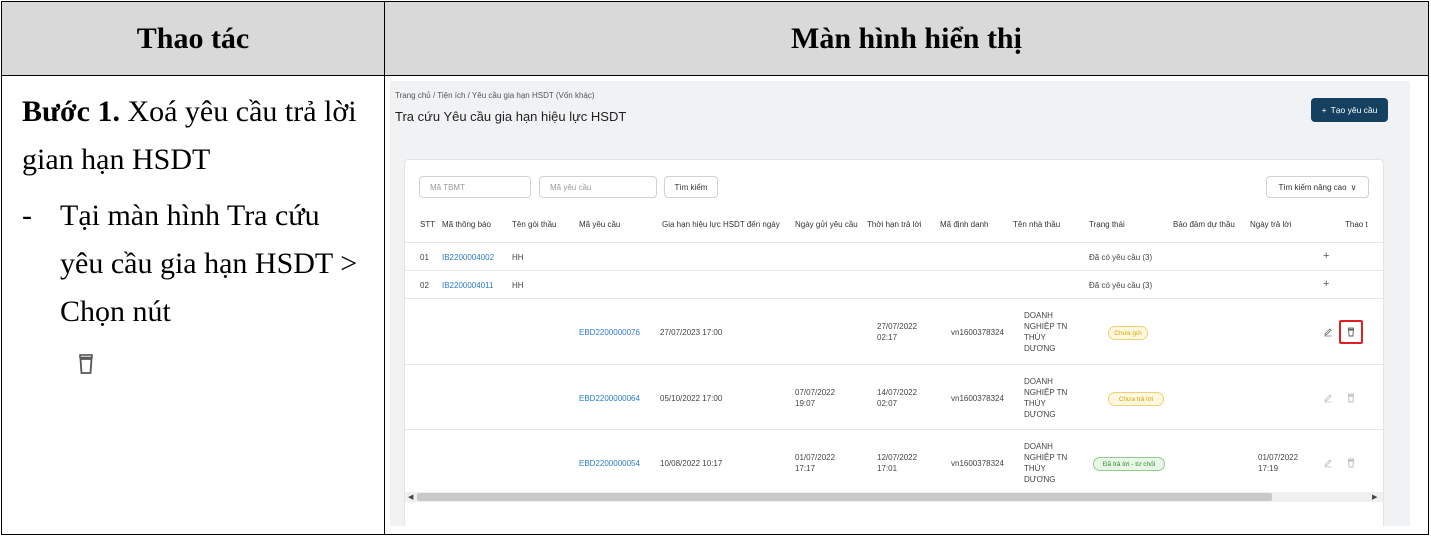 This screenshot has width=1431, height=536. Describe the element at coordinates (1278, 457) in the screenshot. I see `reply-date: 01/07/2022` at that location.